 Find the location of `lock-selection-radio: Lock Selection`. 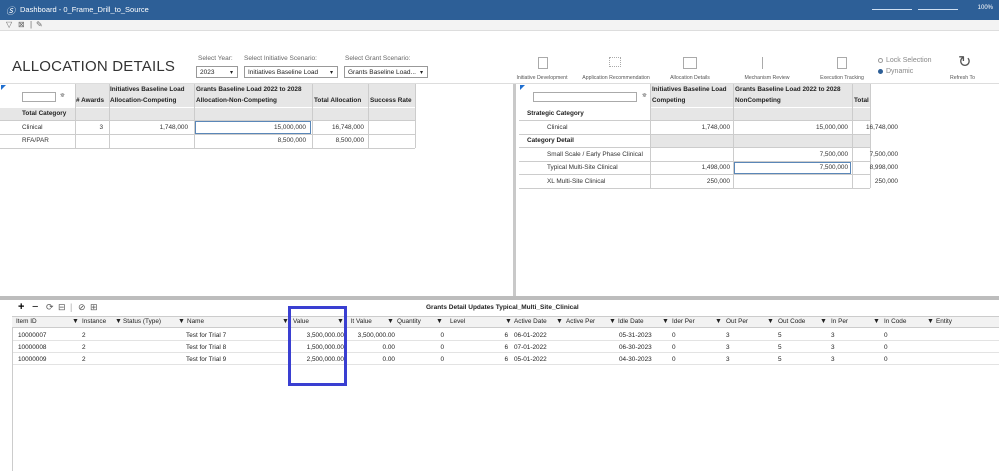

lock-selection-radio: Lock Selection is located at coordinates (905, 60).